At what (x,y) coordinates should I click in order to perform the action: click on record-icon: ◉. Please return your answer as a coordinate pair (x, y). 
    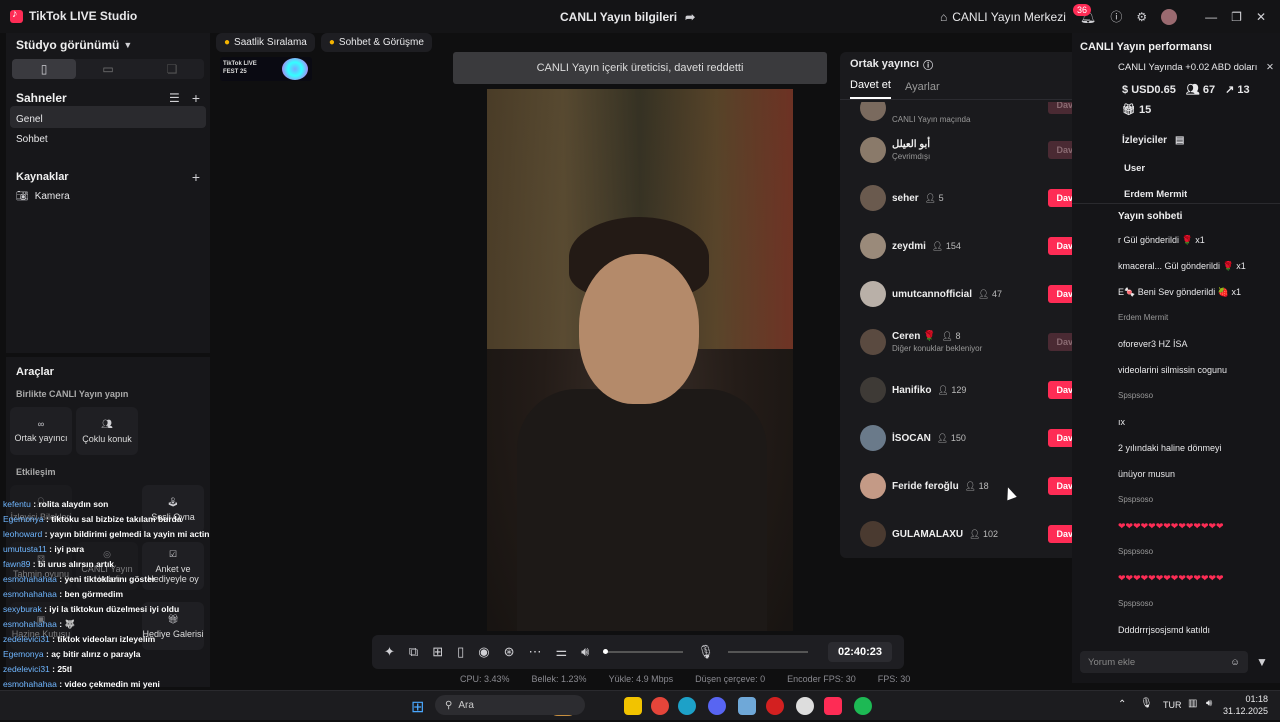
    Looking at the image, I should click on (483, 652).